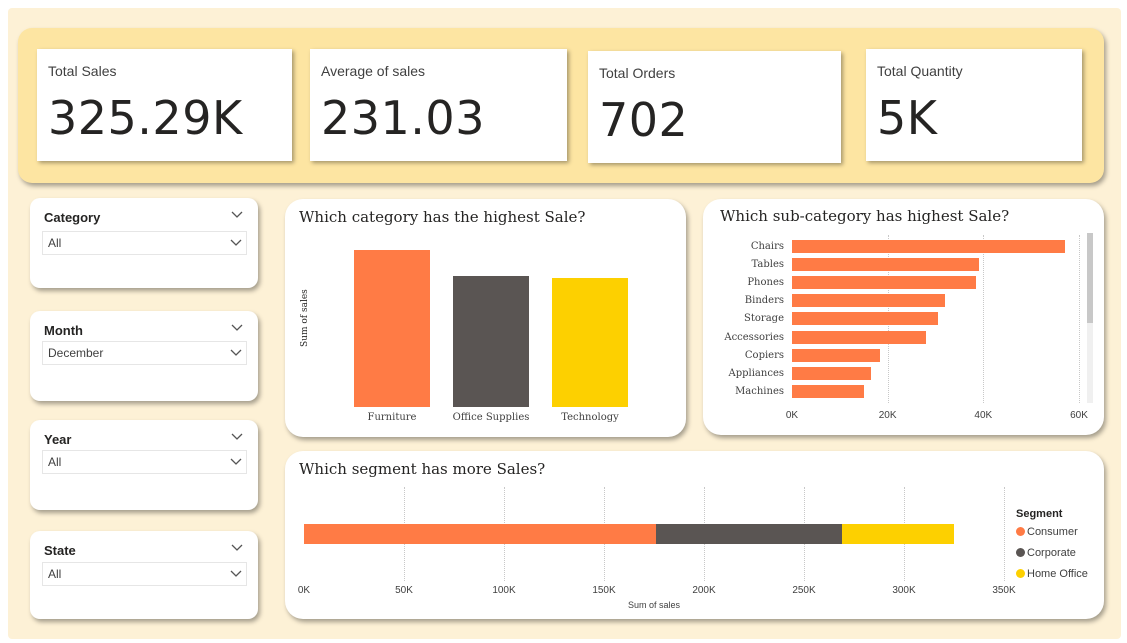 This screenshot has width=1127, height=643. I want to click on legend-item-home-office: Home Office, so click(1052, 574).